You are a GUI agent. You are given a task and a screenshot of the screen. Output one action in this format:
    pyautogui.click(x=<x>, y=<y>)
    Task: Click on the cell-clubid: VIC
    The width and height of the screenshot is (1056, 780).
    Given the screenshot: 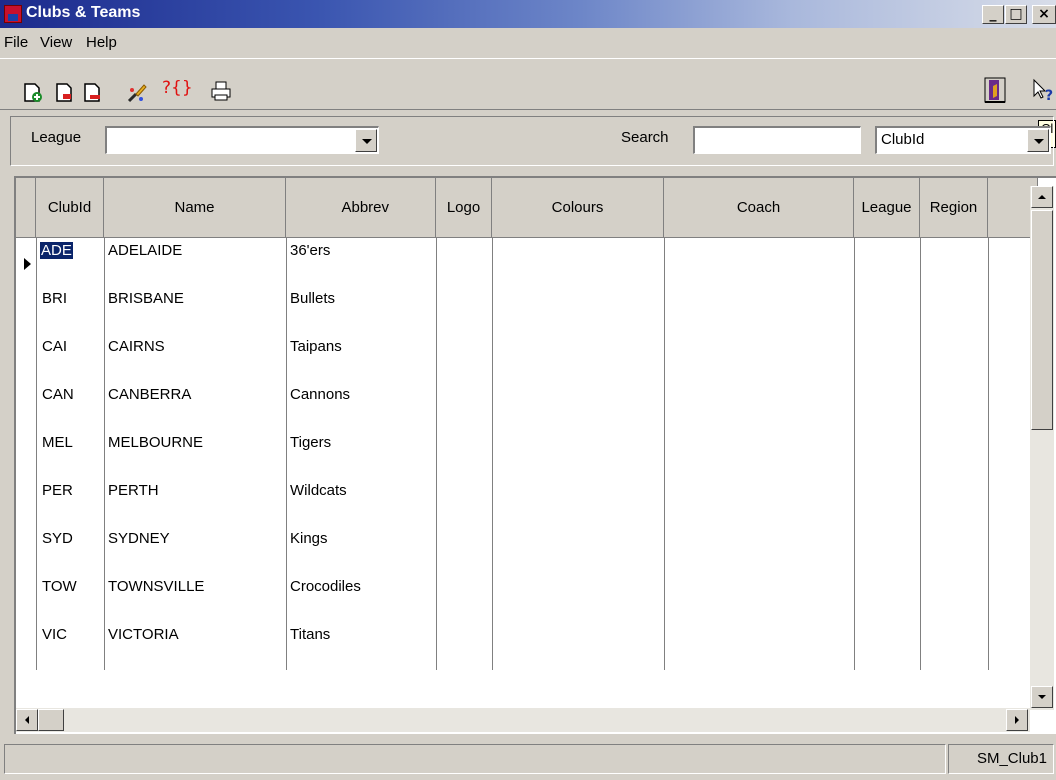 What is the action you would take?
    pyautogui.click(x=54, y=634)
    